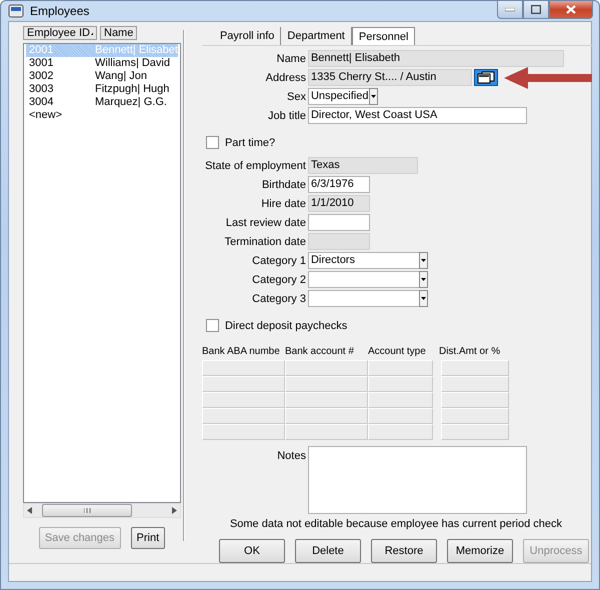 Image resolution: width=600 pixels, height=590 pixels. What do you see at coordinates (285, 78) in the screenshot?
I see `field-label: Address` at bounding box center [285, 78].